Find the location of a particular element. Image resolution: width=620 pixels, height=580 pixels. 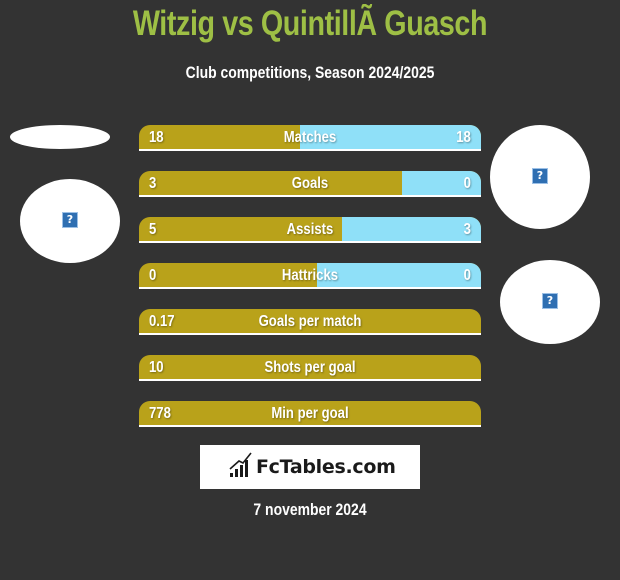

stat-label: Hattricks is located at coordinates (310, 275).